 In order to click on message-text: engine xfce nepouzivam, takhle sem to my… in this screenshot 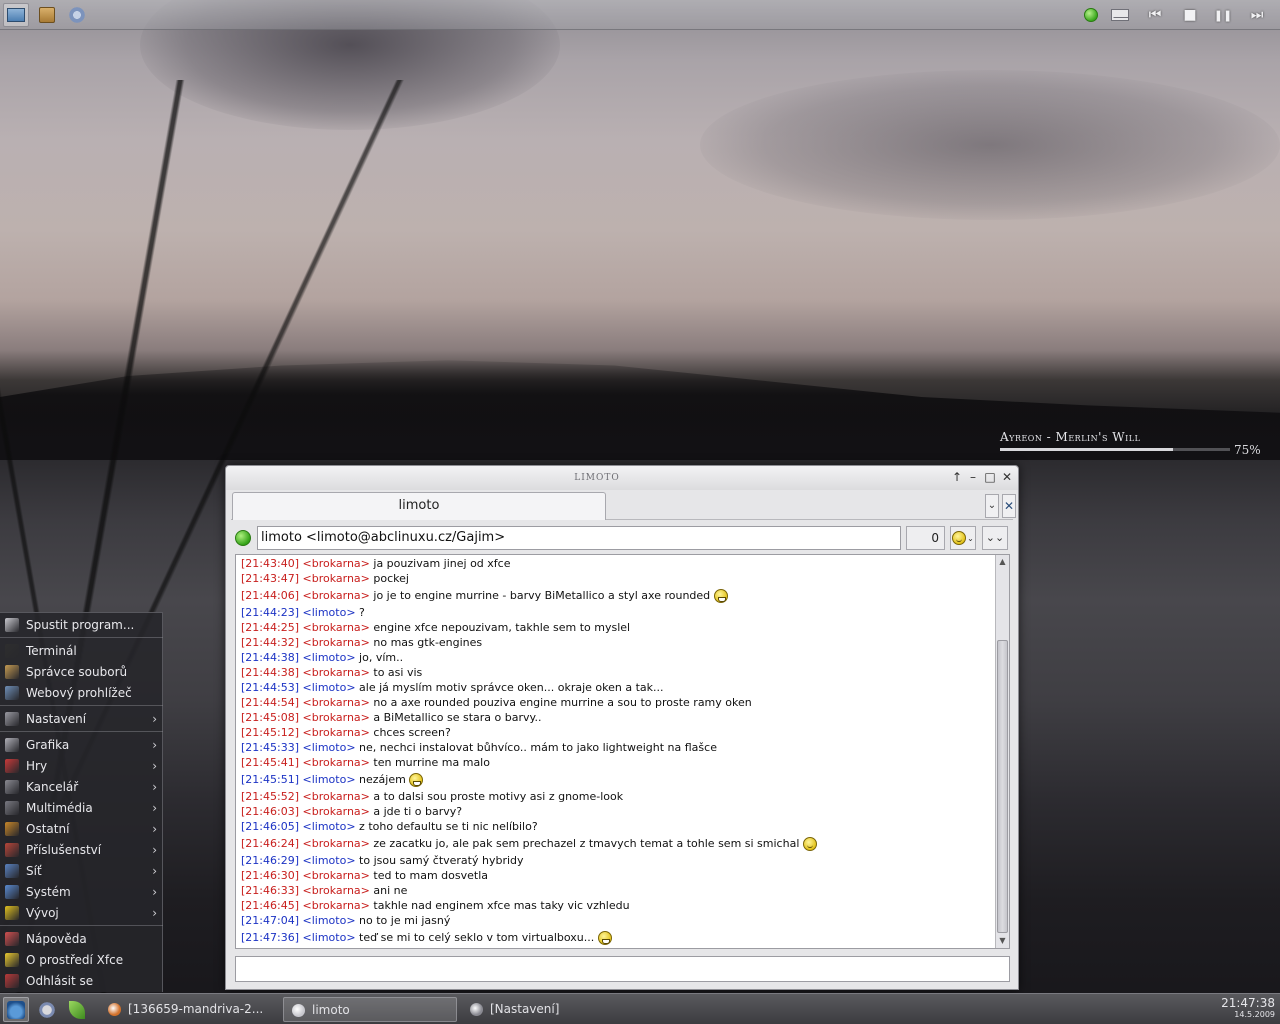, I will do `click(502, 627)`.